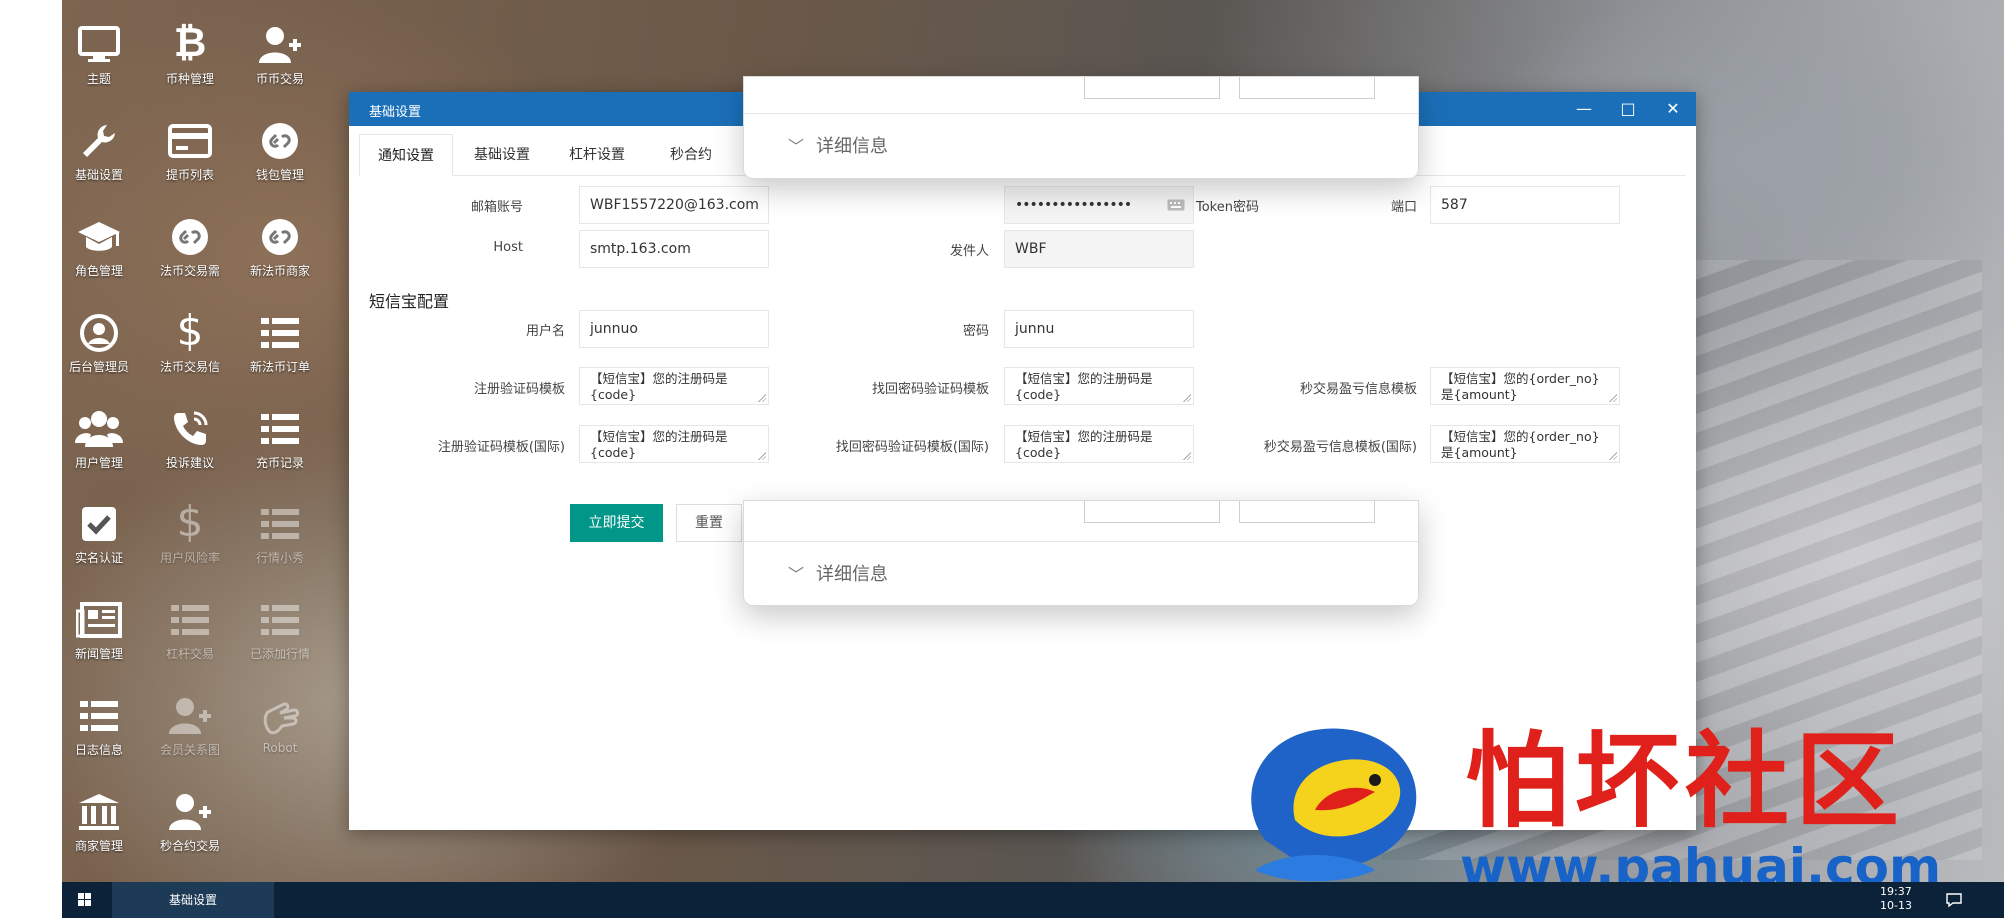  I want to click on desktop-shortcut: 主题, so click(99, 52).